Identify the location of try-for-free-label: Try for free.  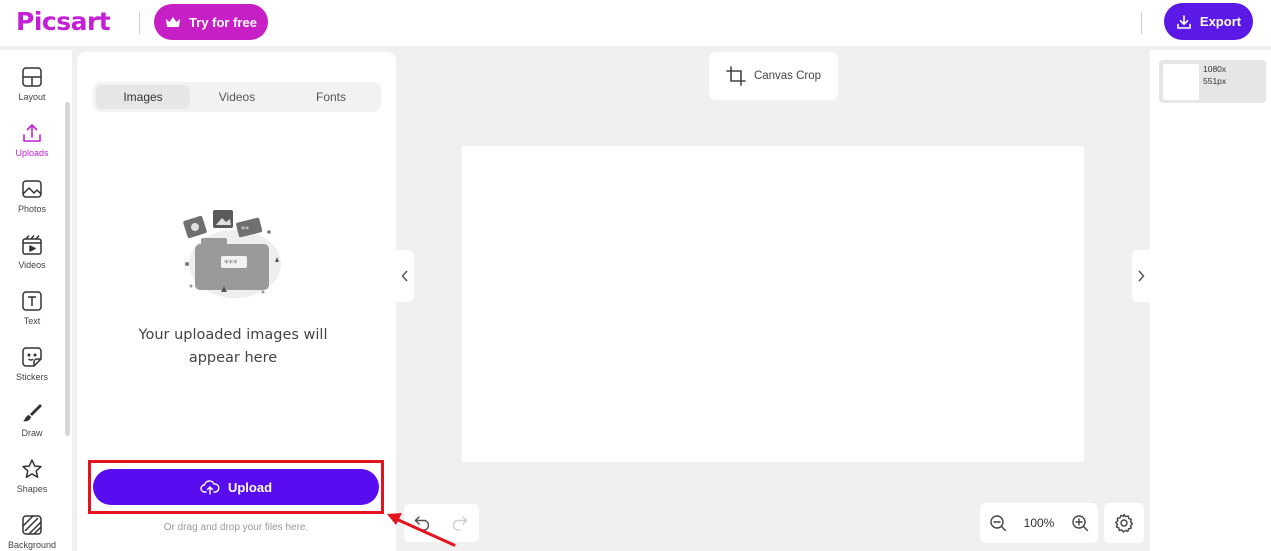
(223, 22).